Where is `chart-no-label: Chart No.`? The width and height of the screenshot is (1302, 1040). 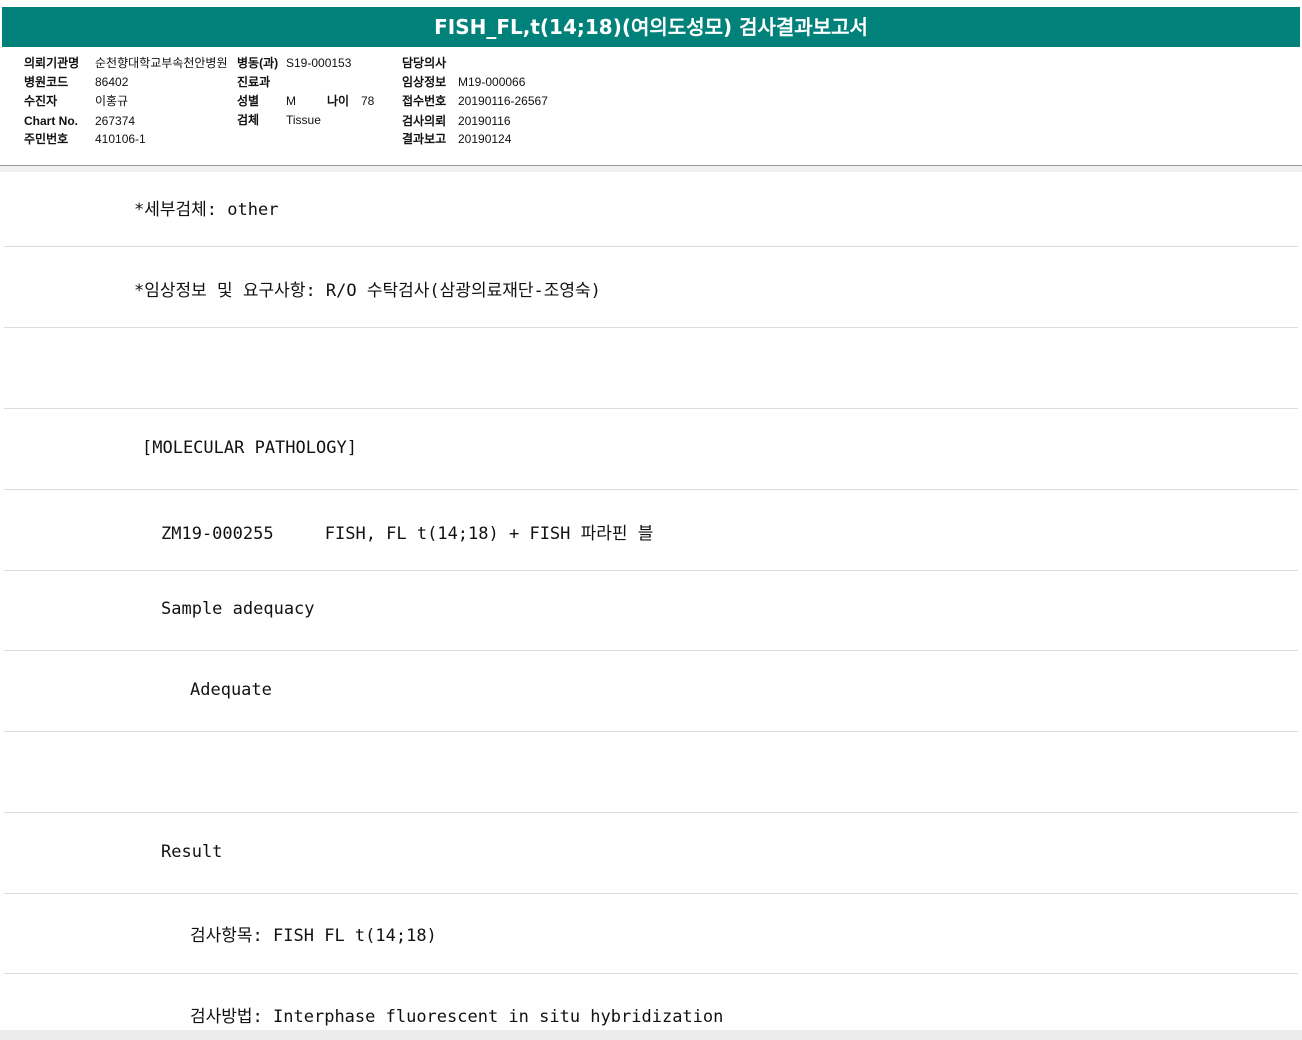 chart-no-label: Chart No. is located at coordinates (51, 121).